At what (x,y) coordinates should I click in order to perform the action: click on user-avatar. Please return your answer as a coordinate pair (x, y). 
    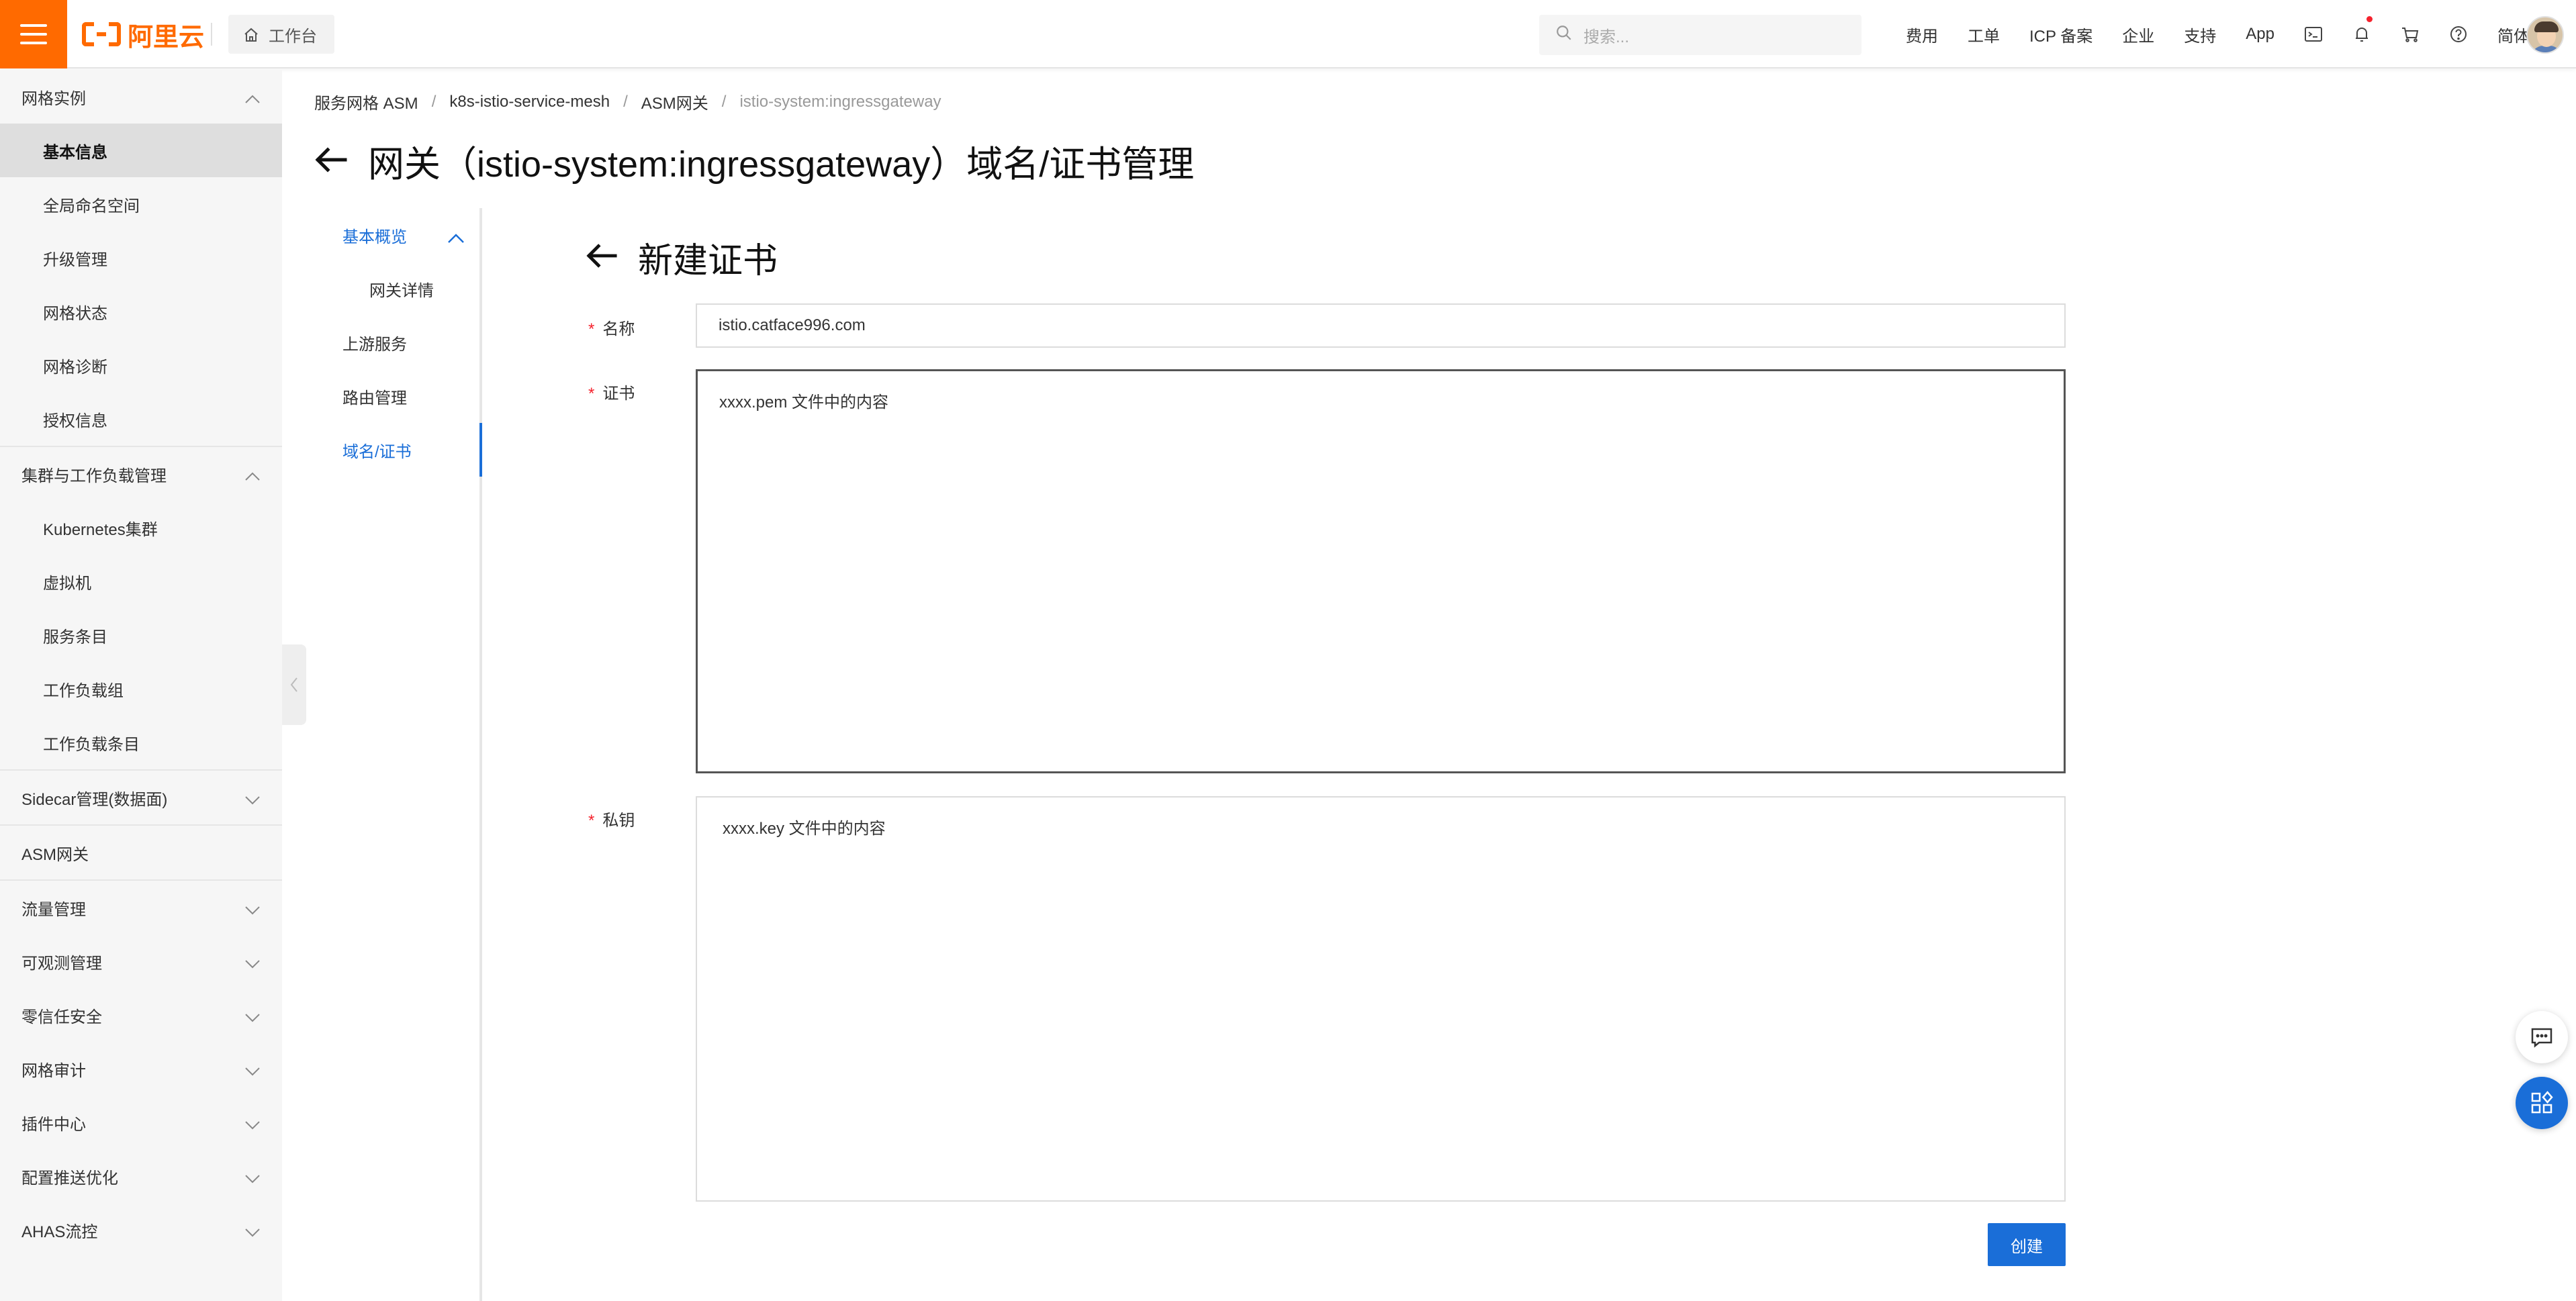
    Looking at the image, I should click on (2545, 35).